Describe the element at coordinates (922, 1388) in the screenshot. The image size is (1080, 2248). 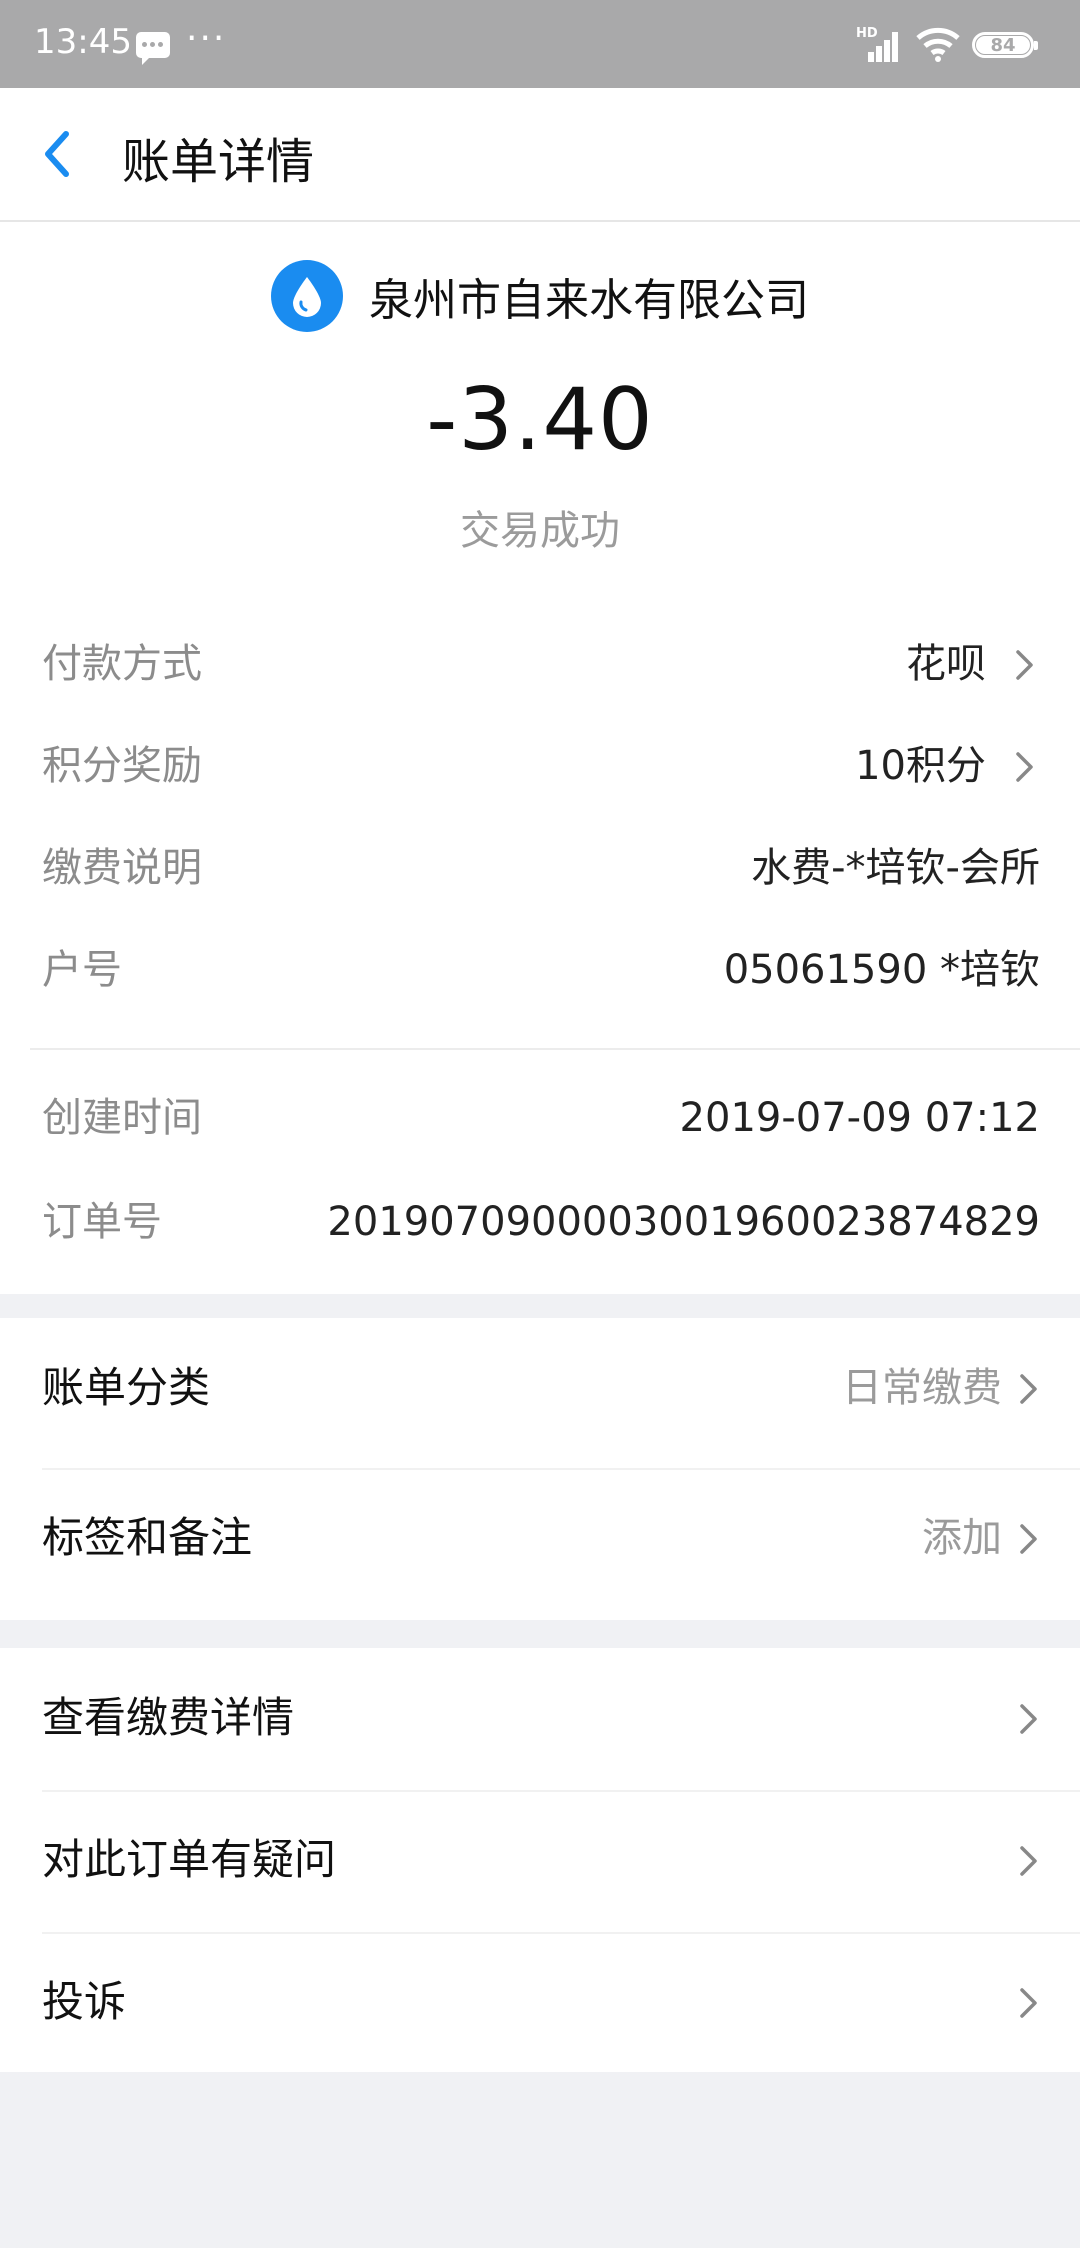
I see `menu-value: 日常缴费` at that location.